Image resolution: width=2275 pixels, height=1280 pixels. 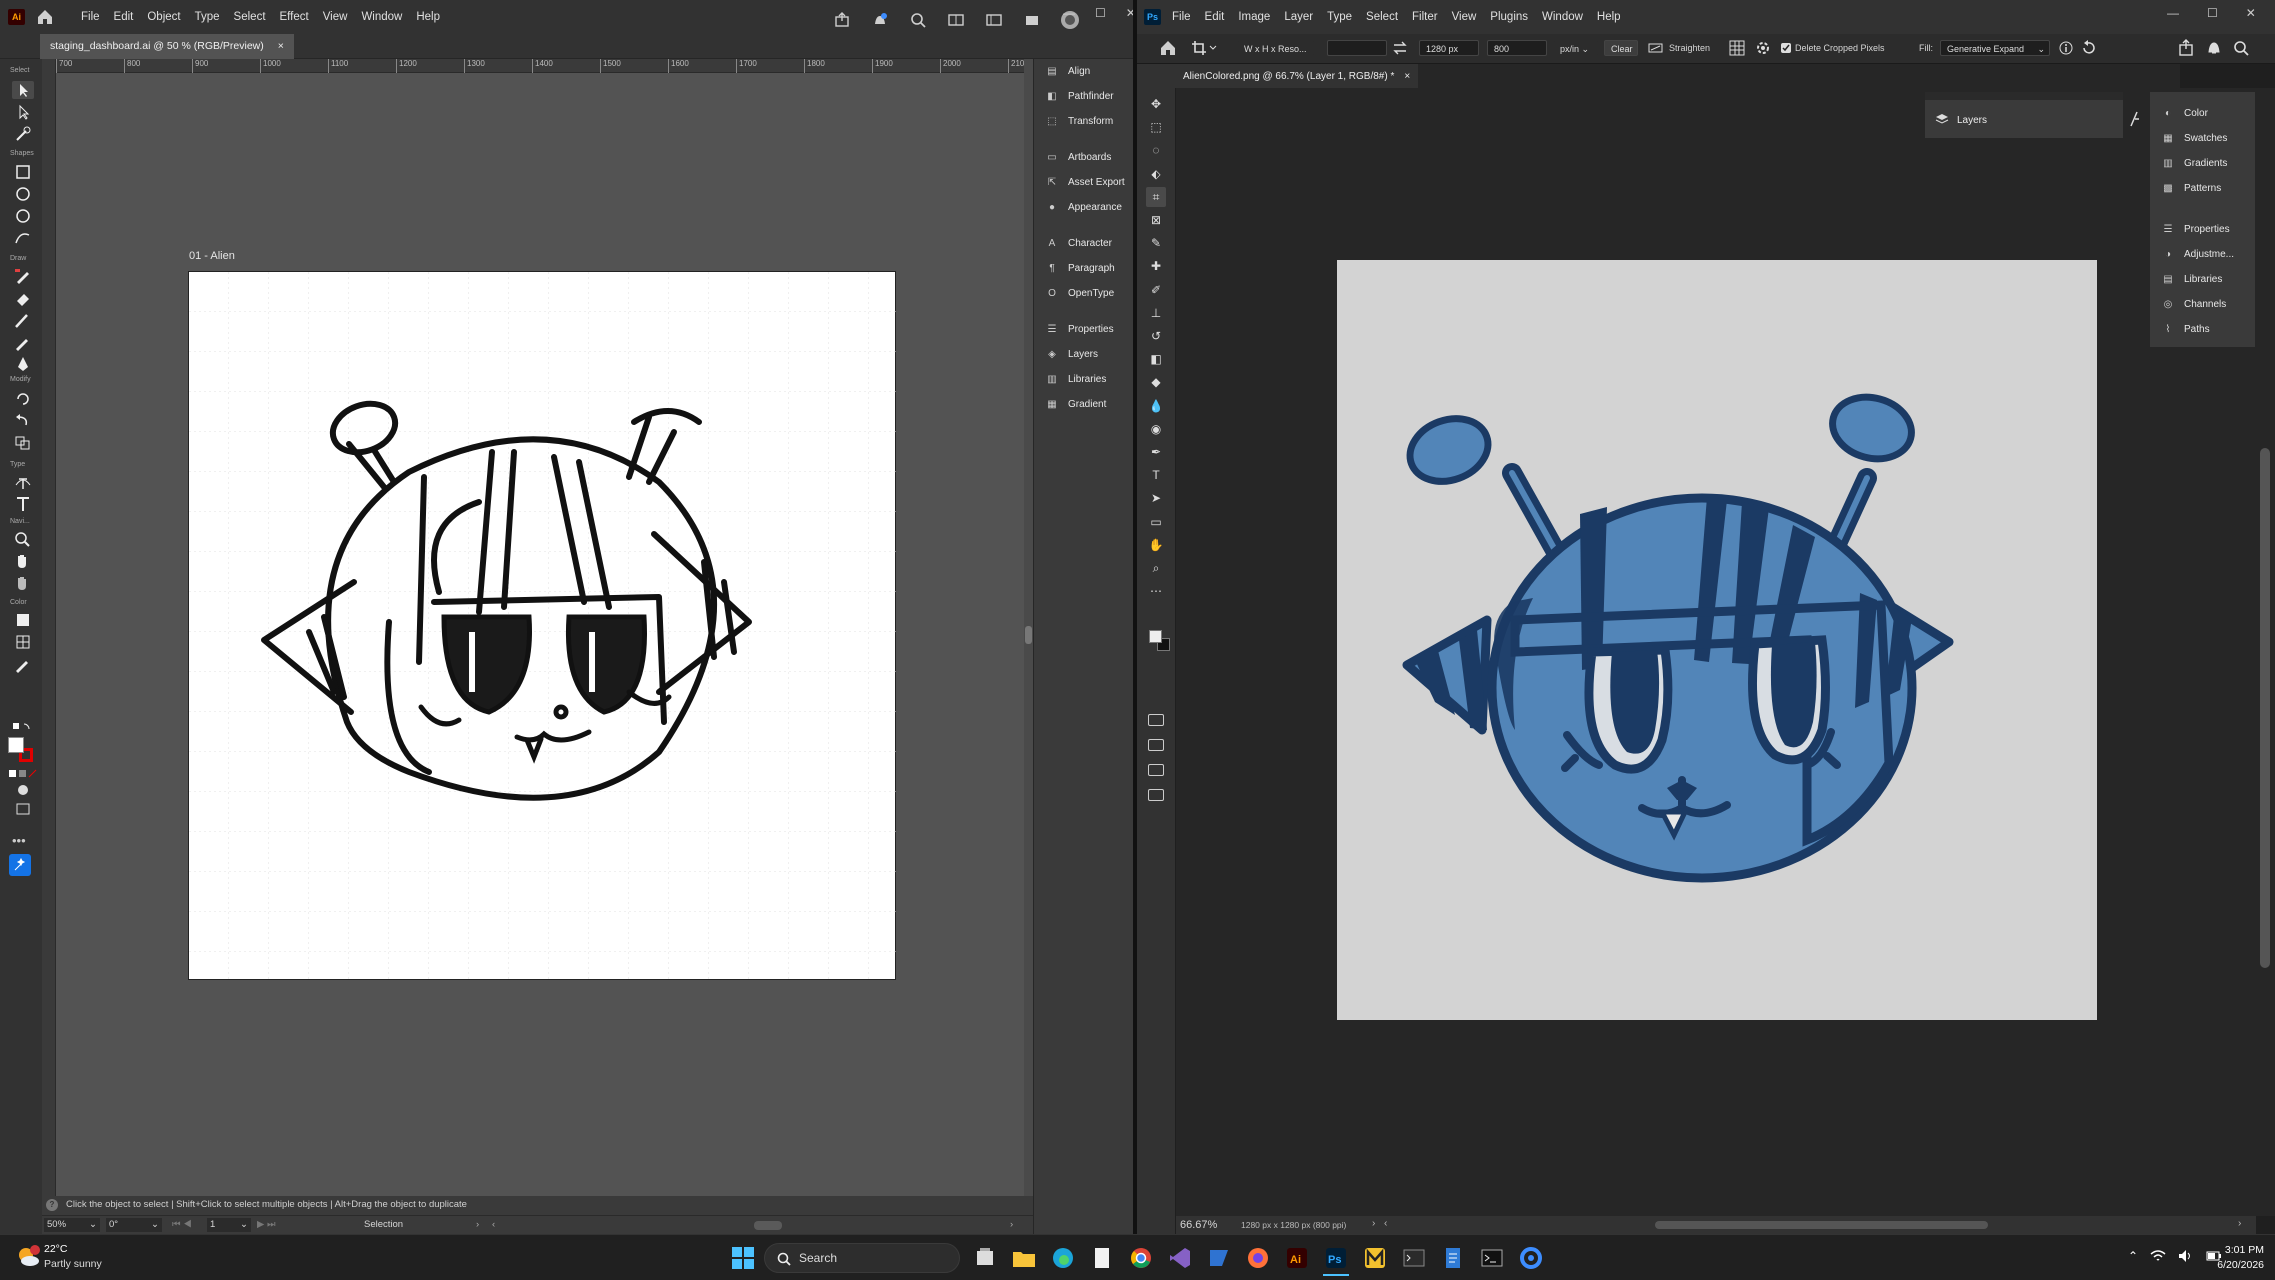 I want to click on type-tool-icon, so click(x=23, y=505).